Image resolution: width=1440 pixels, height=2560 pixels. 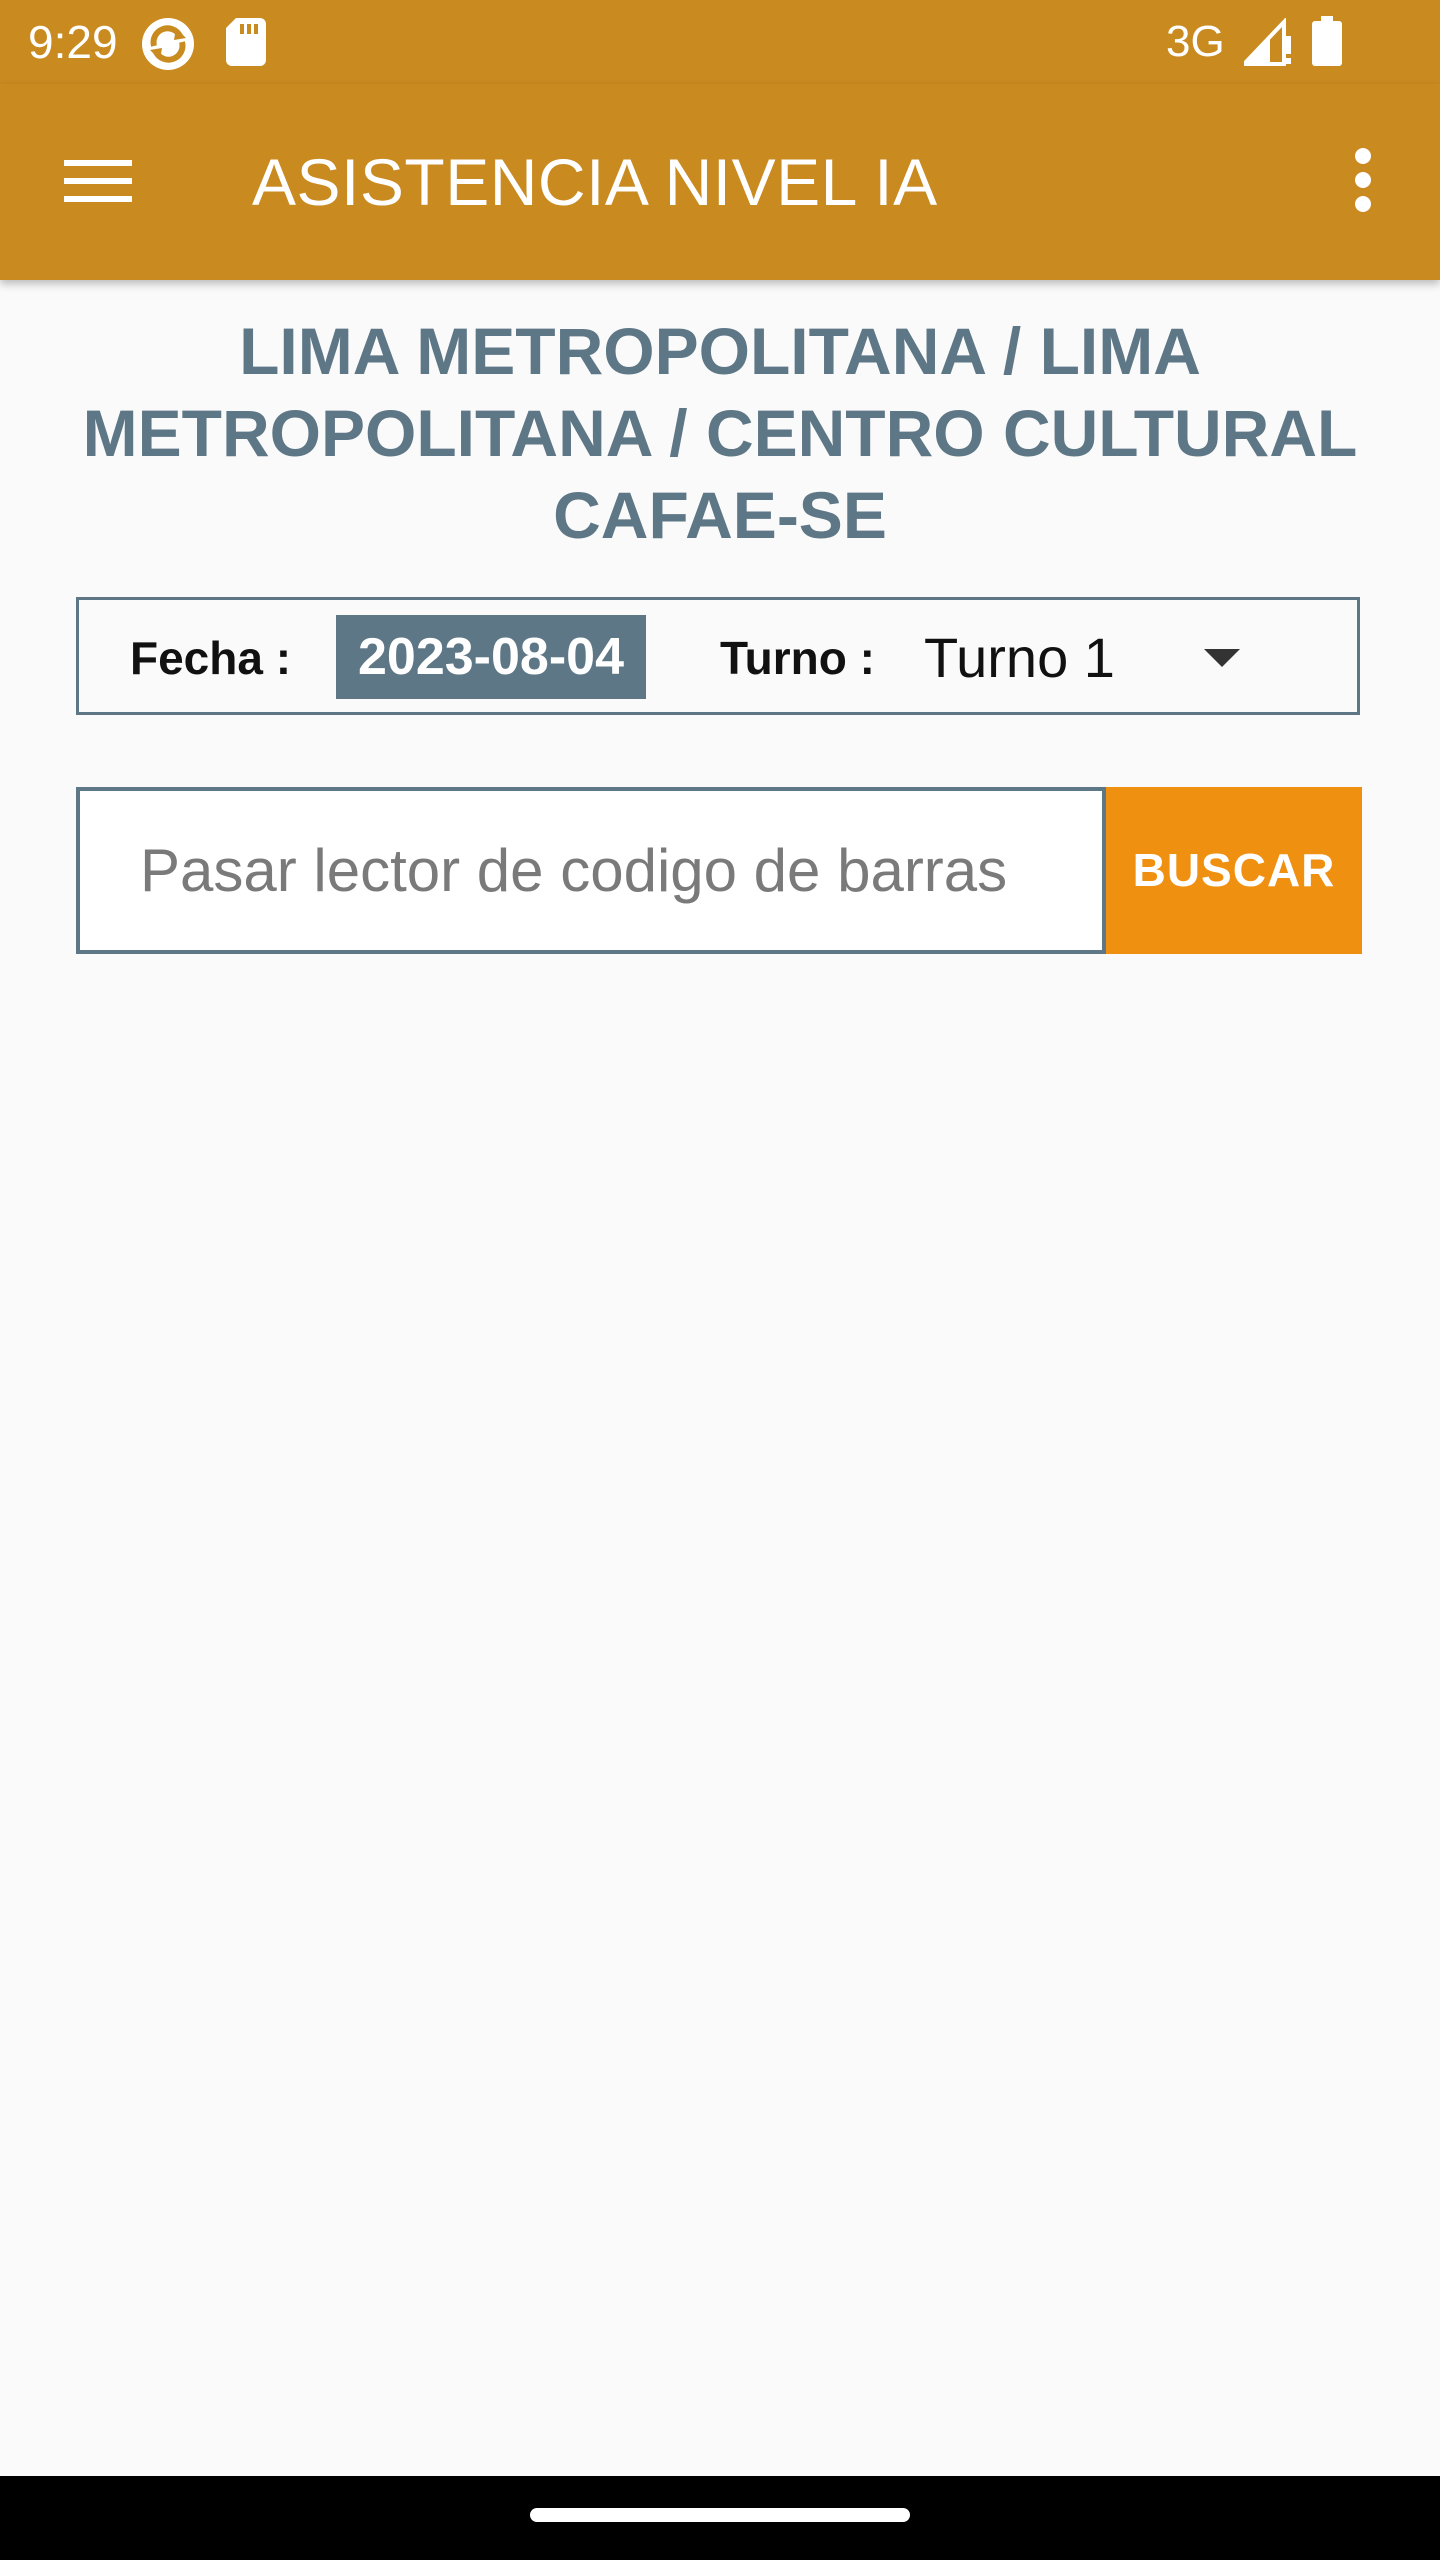 I want to click on app-bar: ASISTENCIA NIVEL IA, so click(x=720, y=182).